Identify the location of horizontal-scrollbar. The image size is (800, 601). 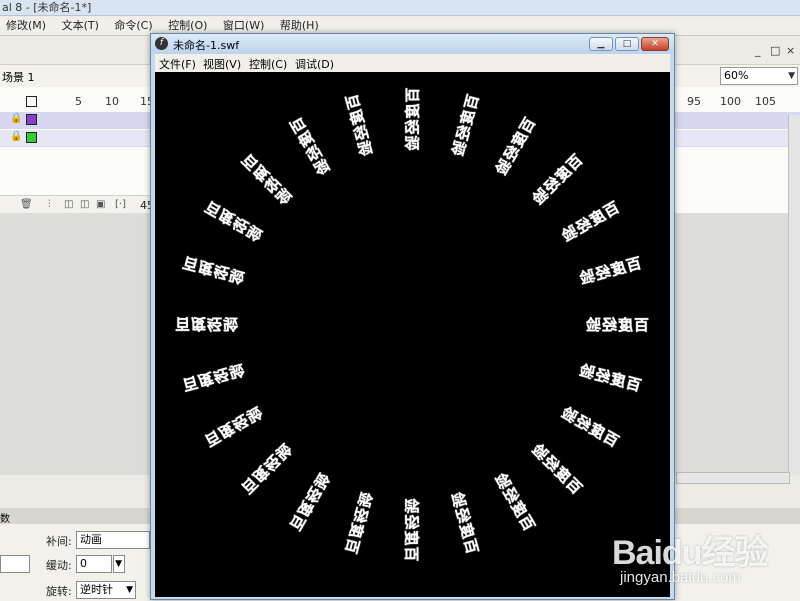
(733, 478).